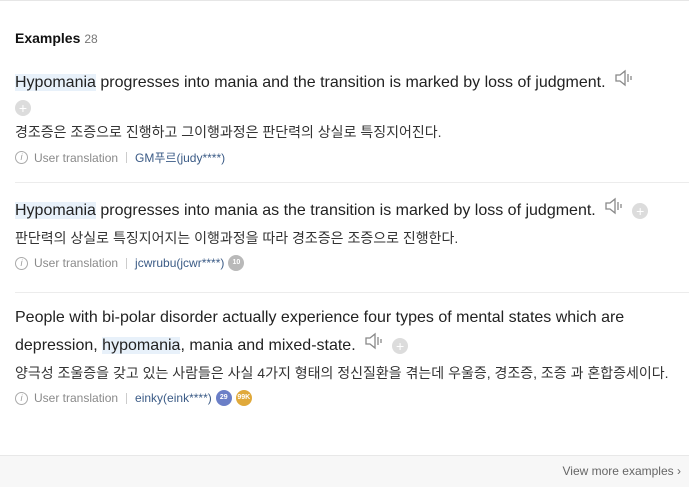 This screenshot has width=689, height=487. What do you see at coordinates (344, 471) in the screenshot?
I see `examples-footer: View more examples ›` at bounding box center [344, 471].